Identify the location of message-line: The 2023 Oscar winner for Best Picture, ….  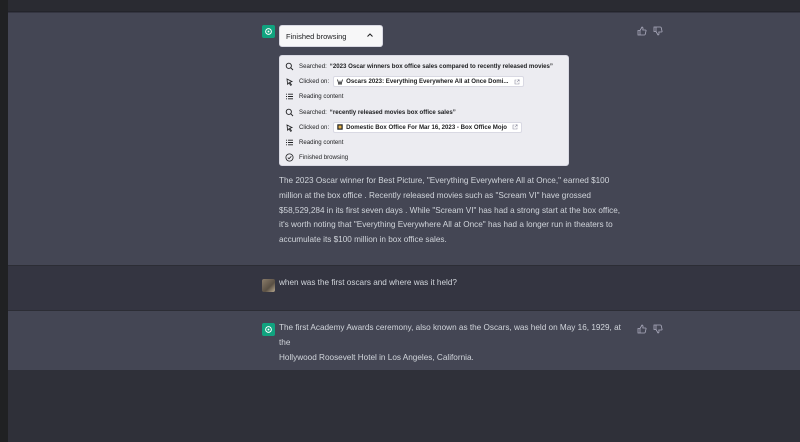
(444, 180).